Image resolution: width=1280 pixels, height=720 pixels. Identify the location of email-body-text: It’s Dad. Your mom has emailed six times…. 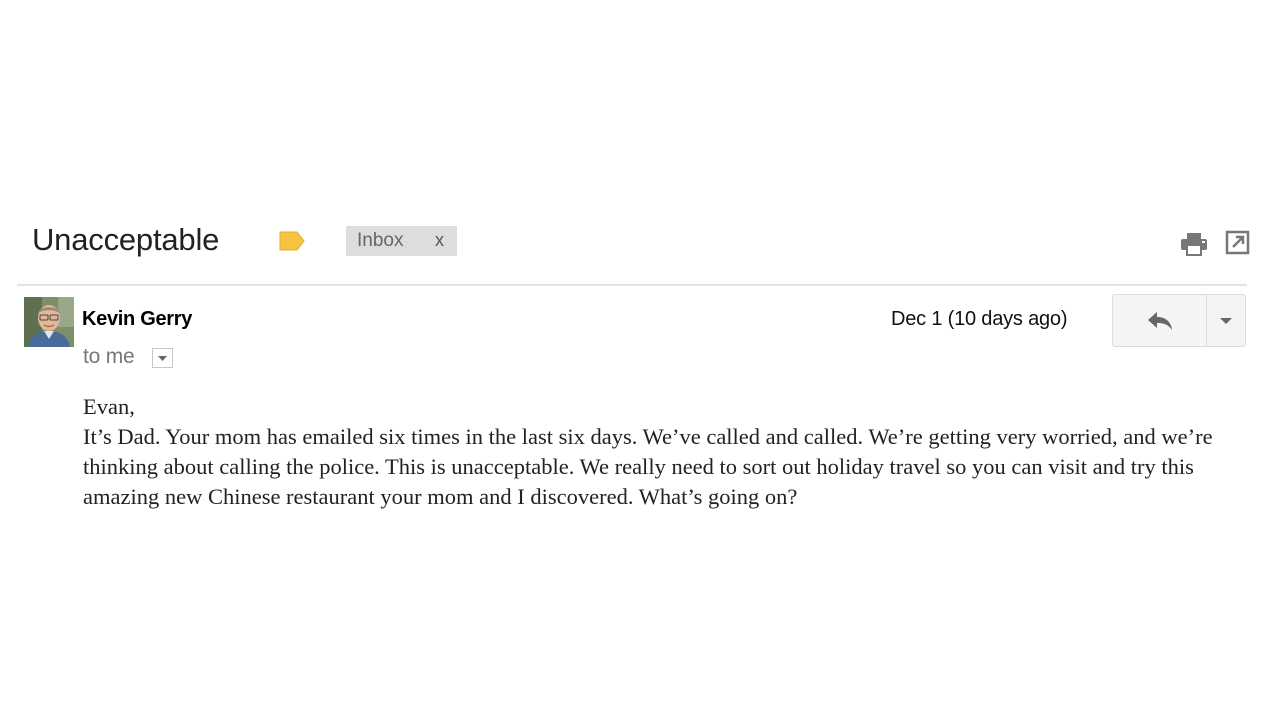
(648, 466).